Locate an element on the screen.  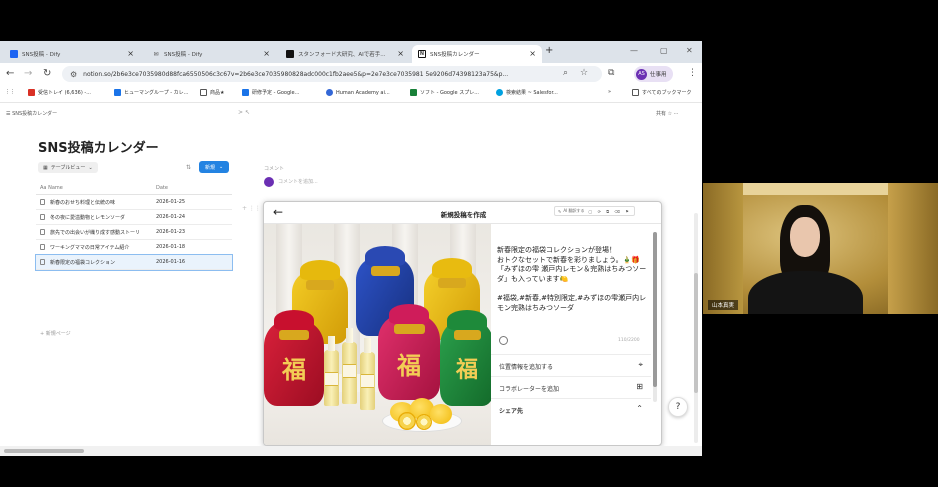
person-icon is located at coordinates (329, 92).